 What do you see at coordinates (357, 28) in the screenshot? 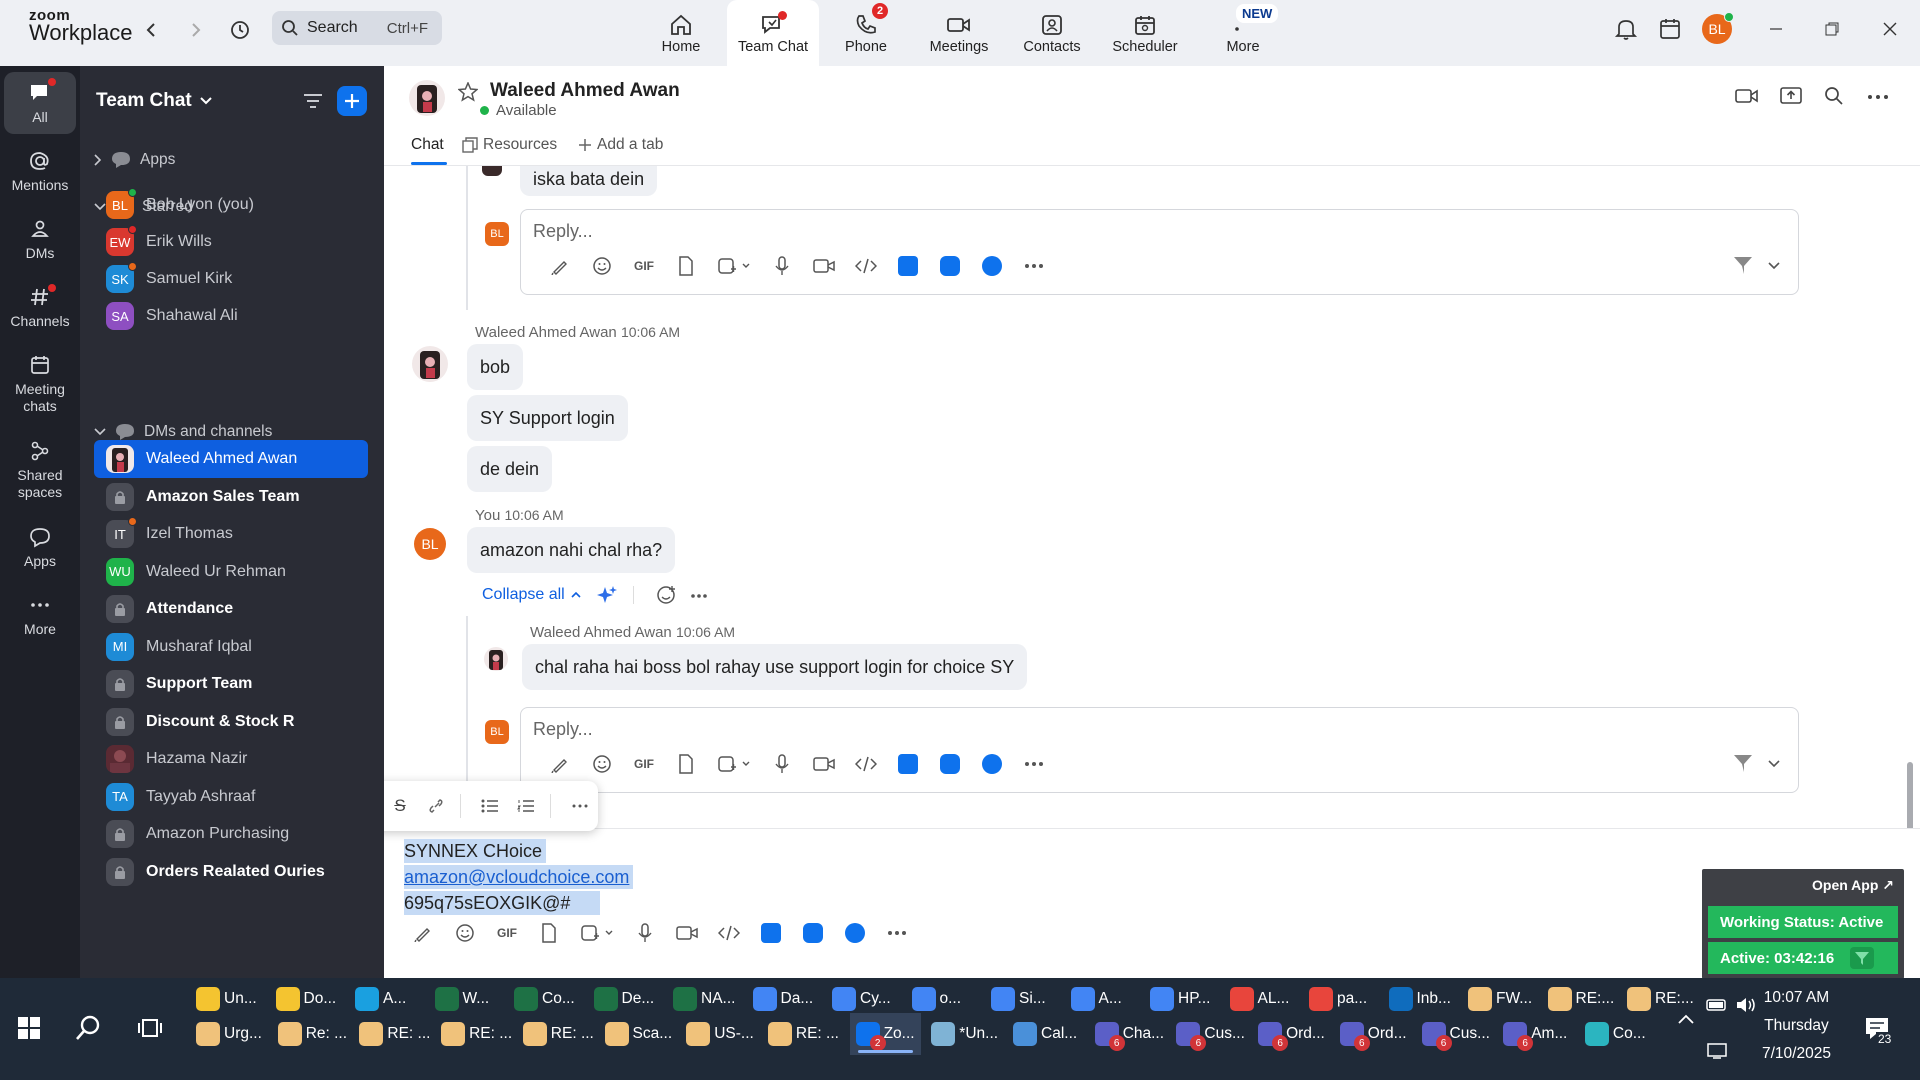
I see `search-input: Search Ctrl+F` at bounding box center [357, 28].